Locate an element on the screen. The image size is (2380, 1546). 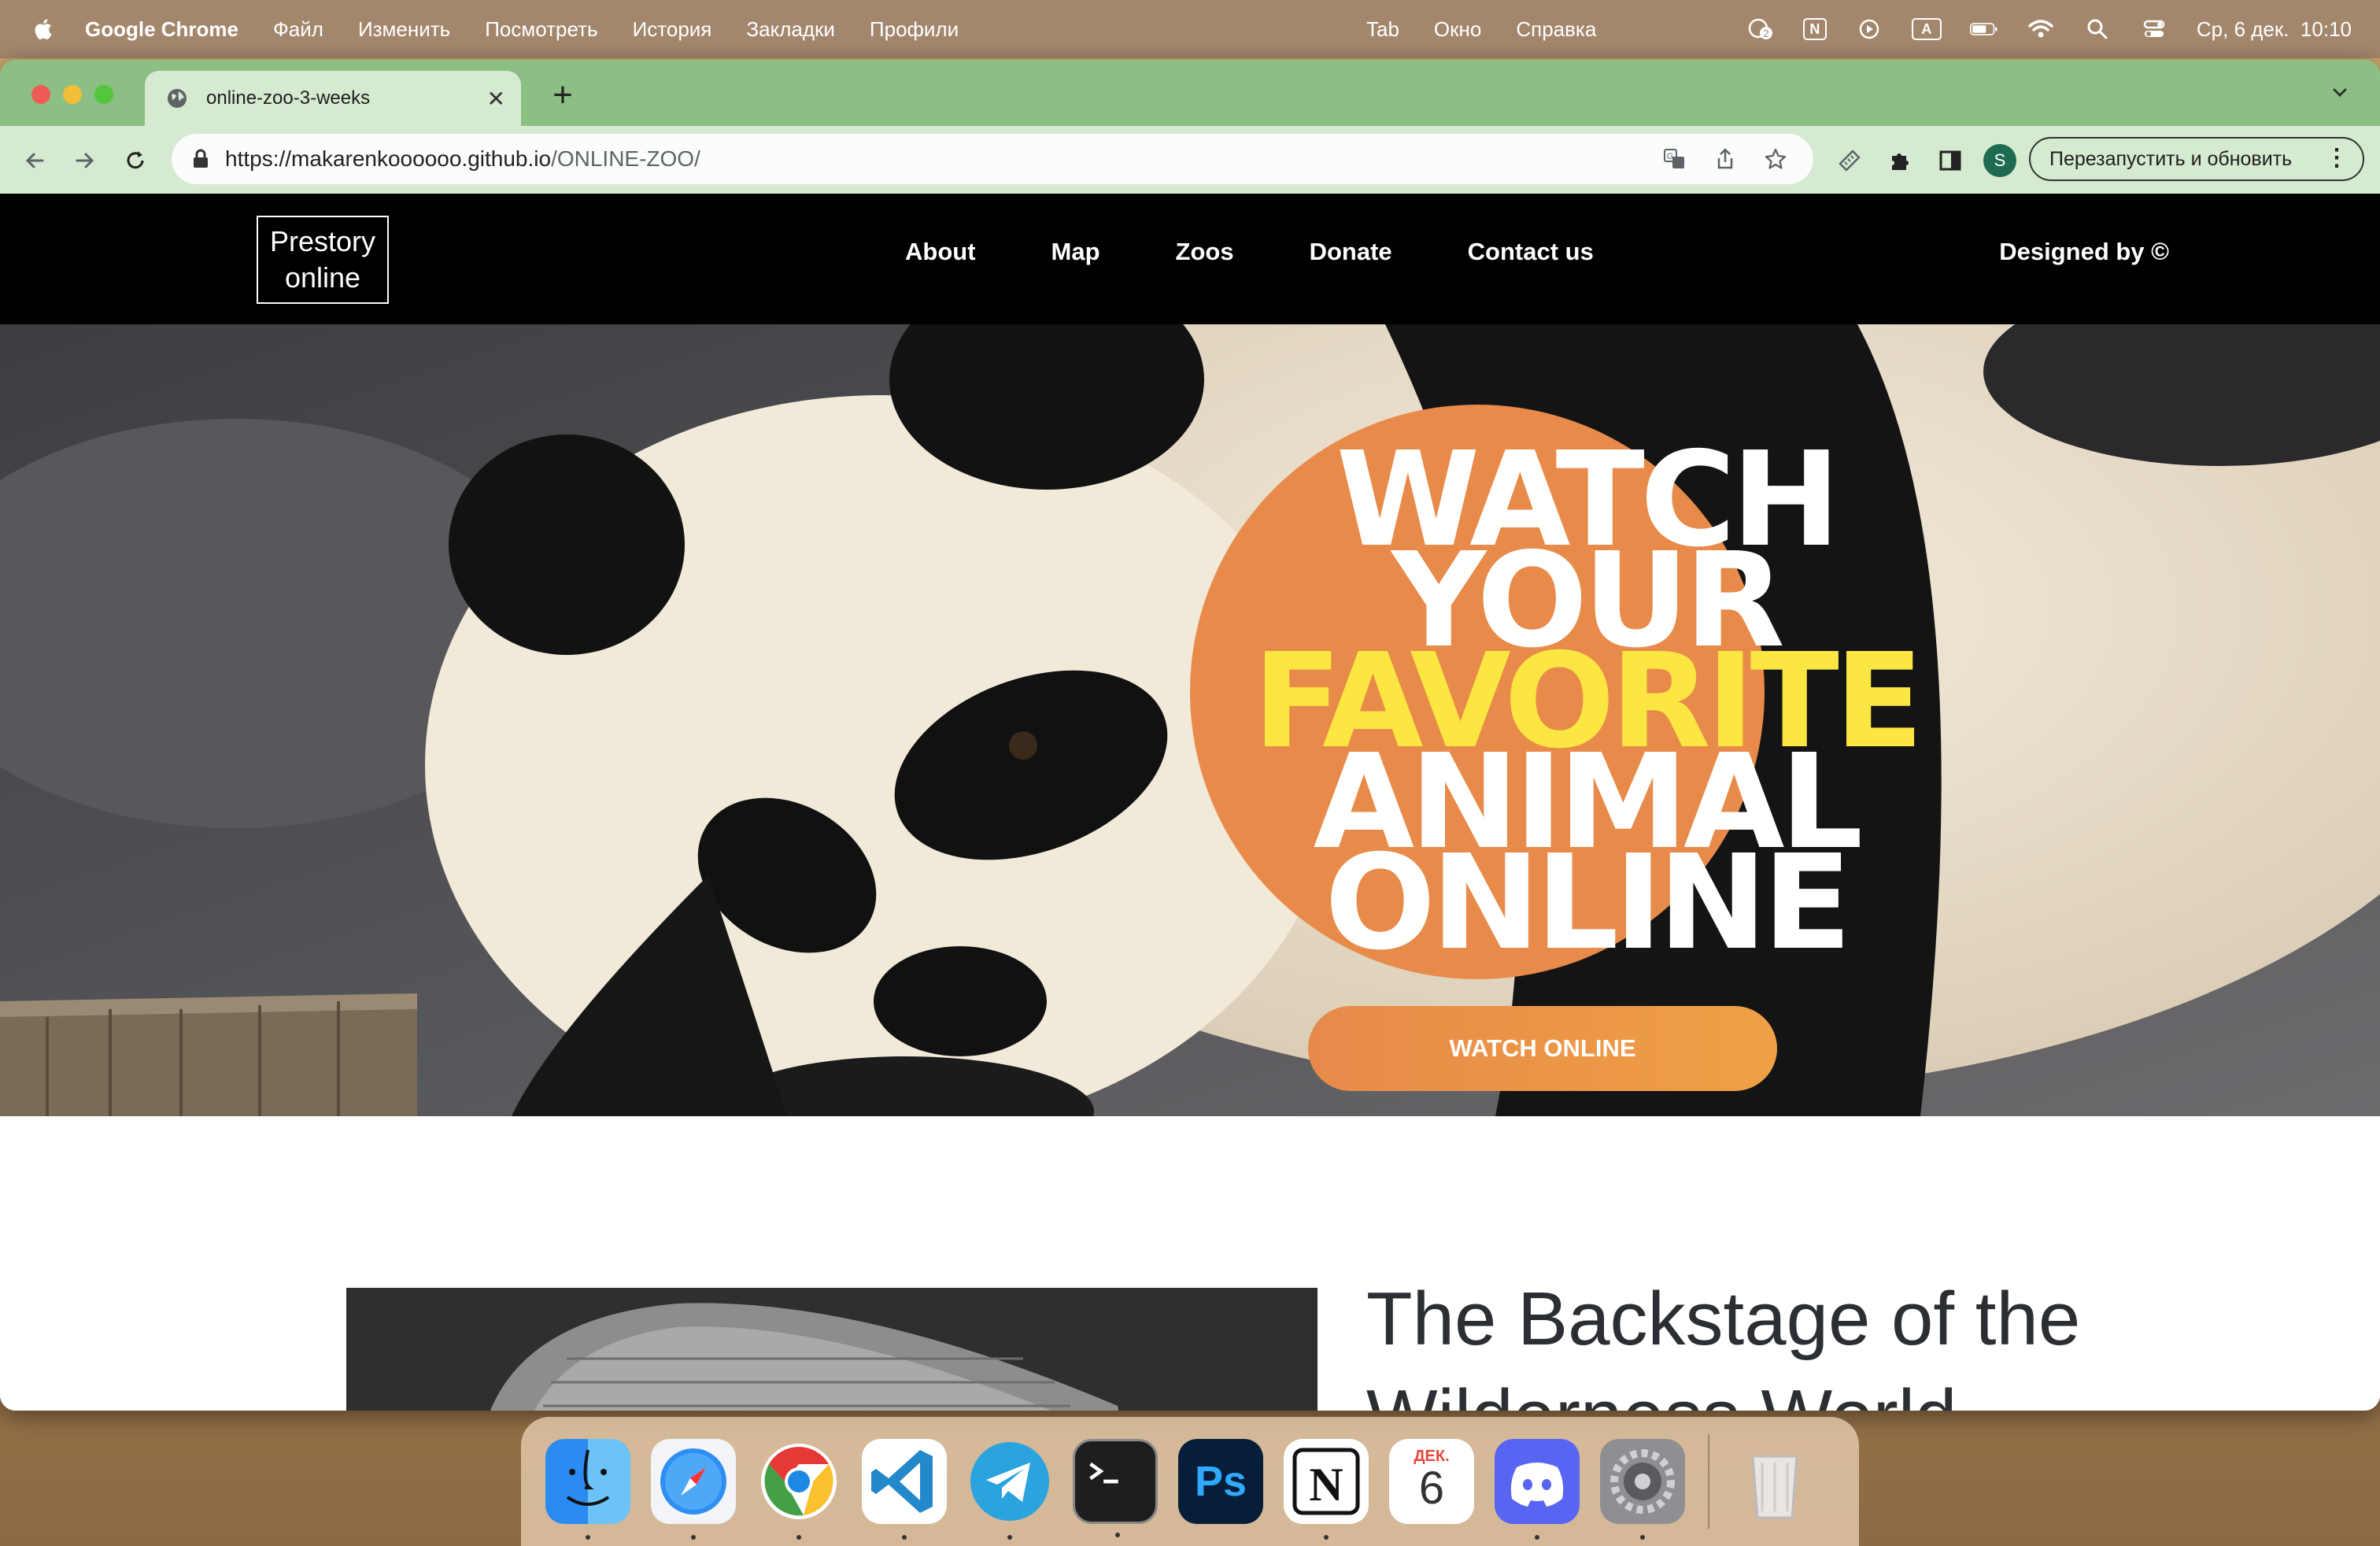
lock-icon is located at coordinates (200, 159).